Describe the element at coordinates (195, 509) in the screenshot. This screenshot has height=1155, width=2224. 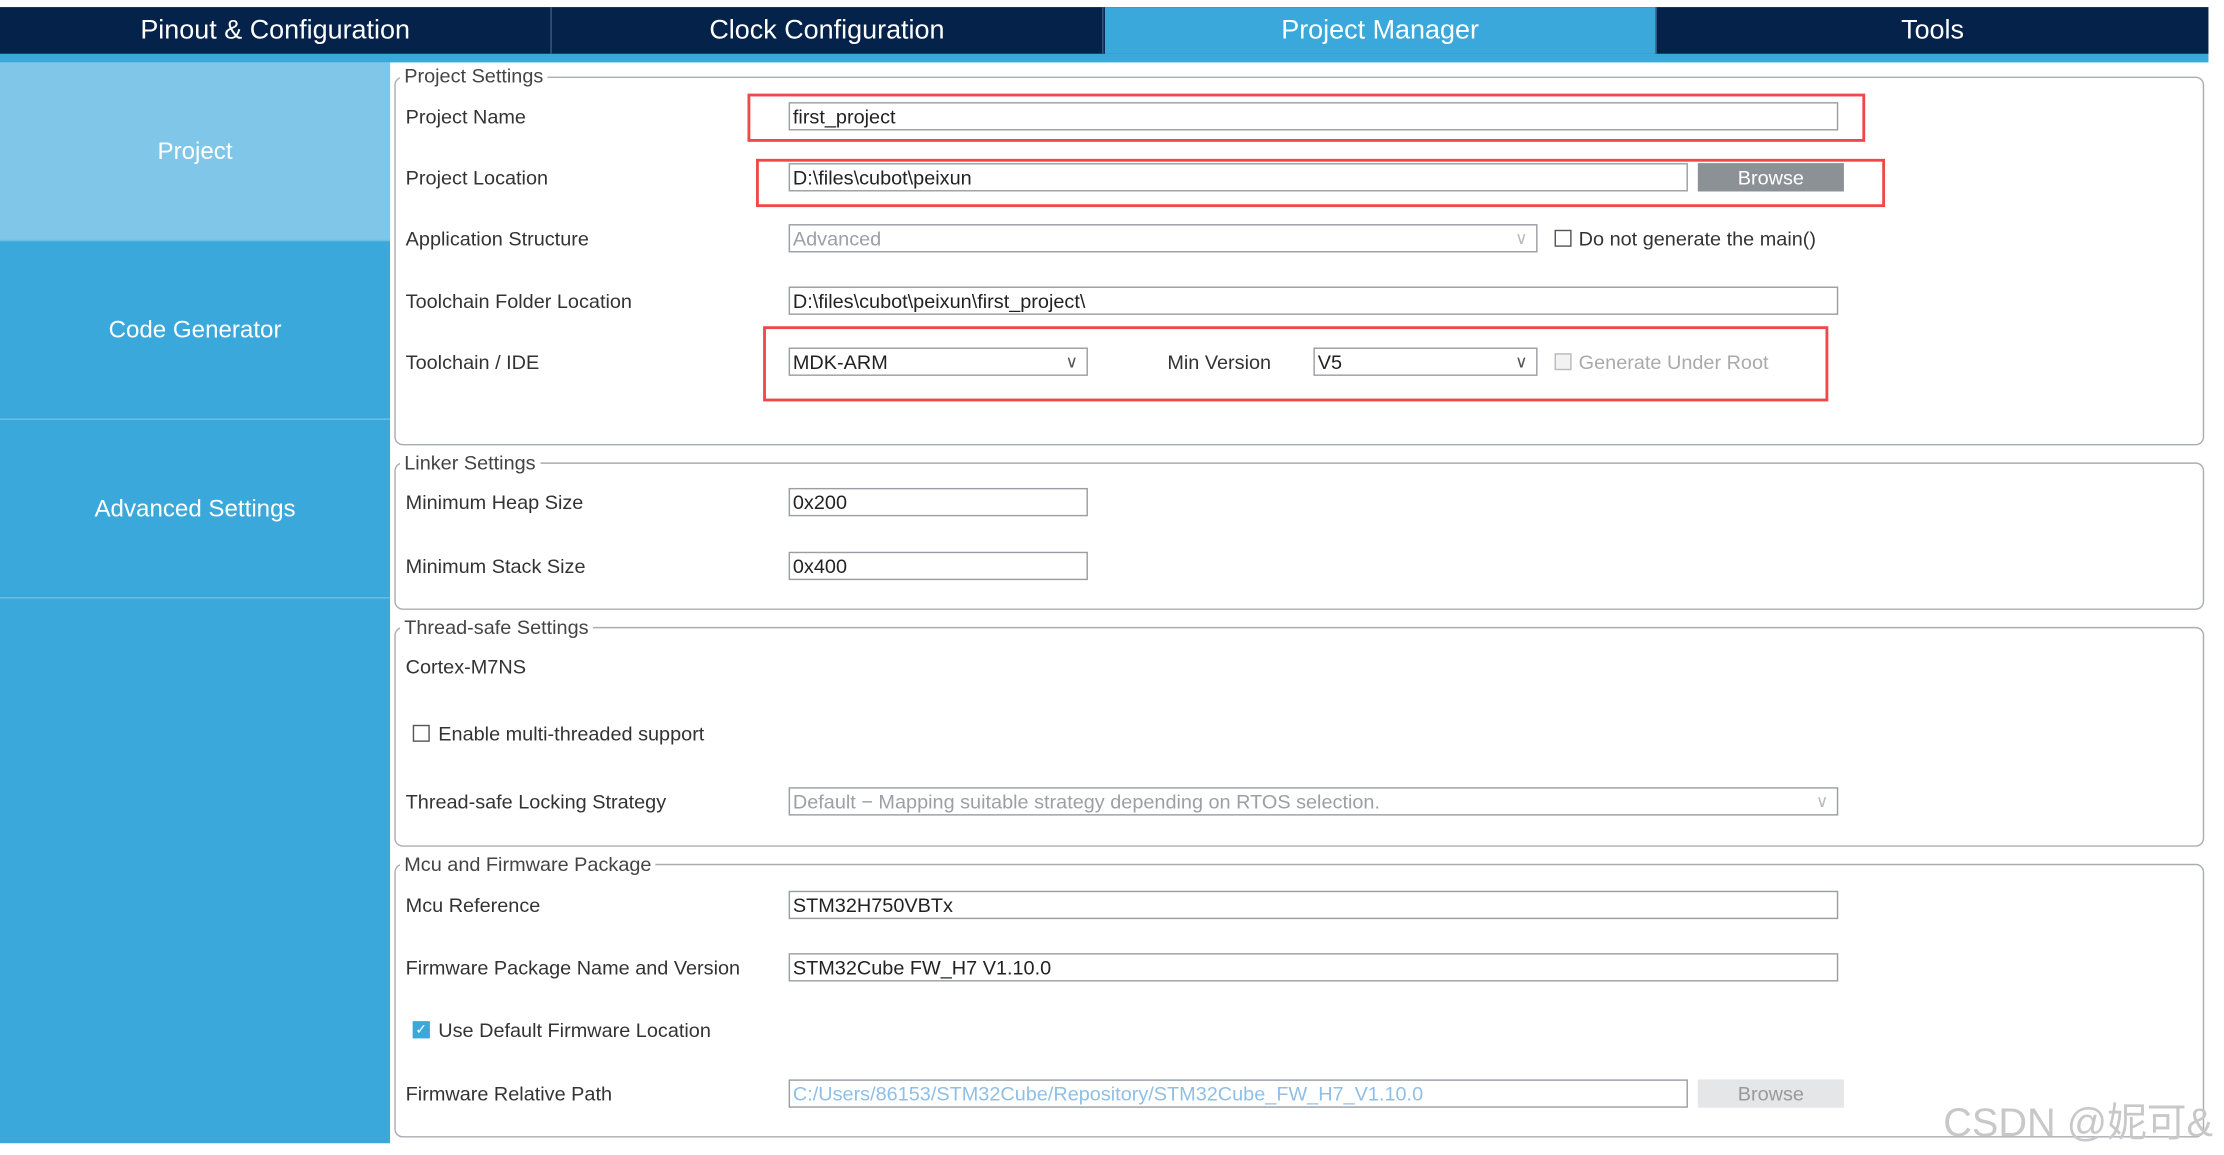
I see `sidebar-item-advanced-settings: Advanced Settings` at that location.